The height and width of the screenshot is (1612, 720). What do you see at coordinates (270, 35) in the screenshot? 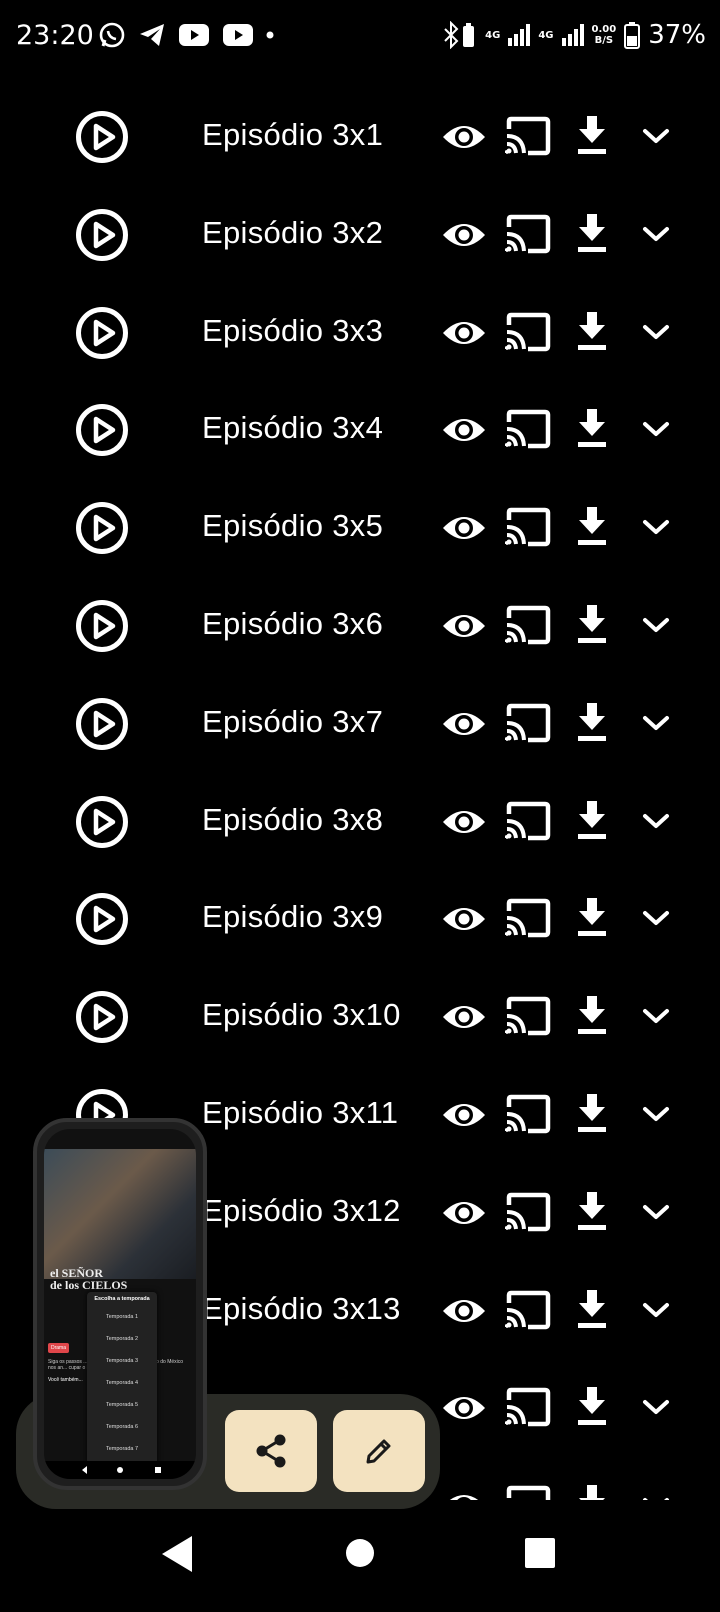
I see `more-notifications-dot-icon` at bounding box center [270, 35].